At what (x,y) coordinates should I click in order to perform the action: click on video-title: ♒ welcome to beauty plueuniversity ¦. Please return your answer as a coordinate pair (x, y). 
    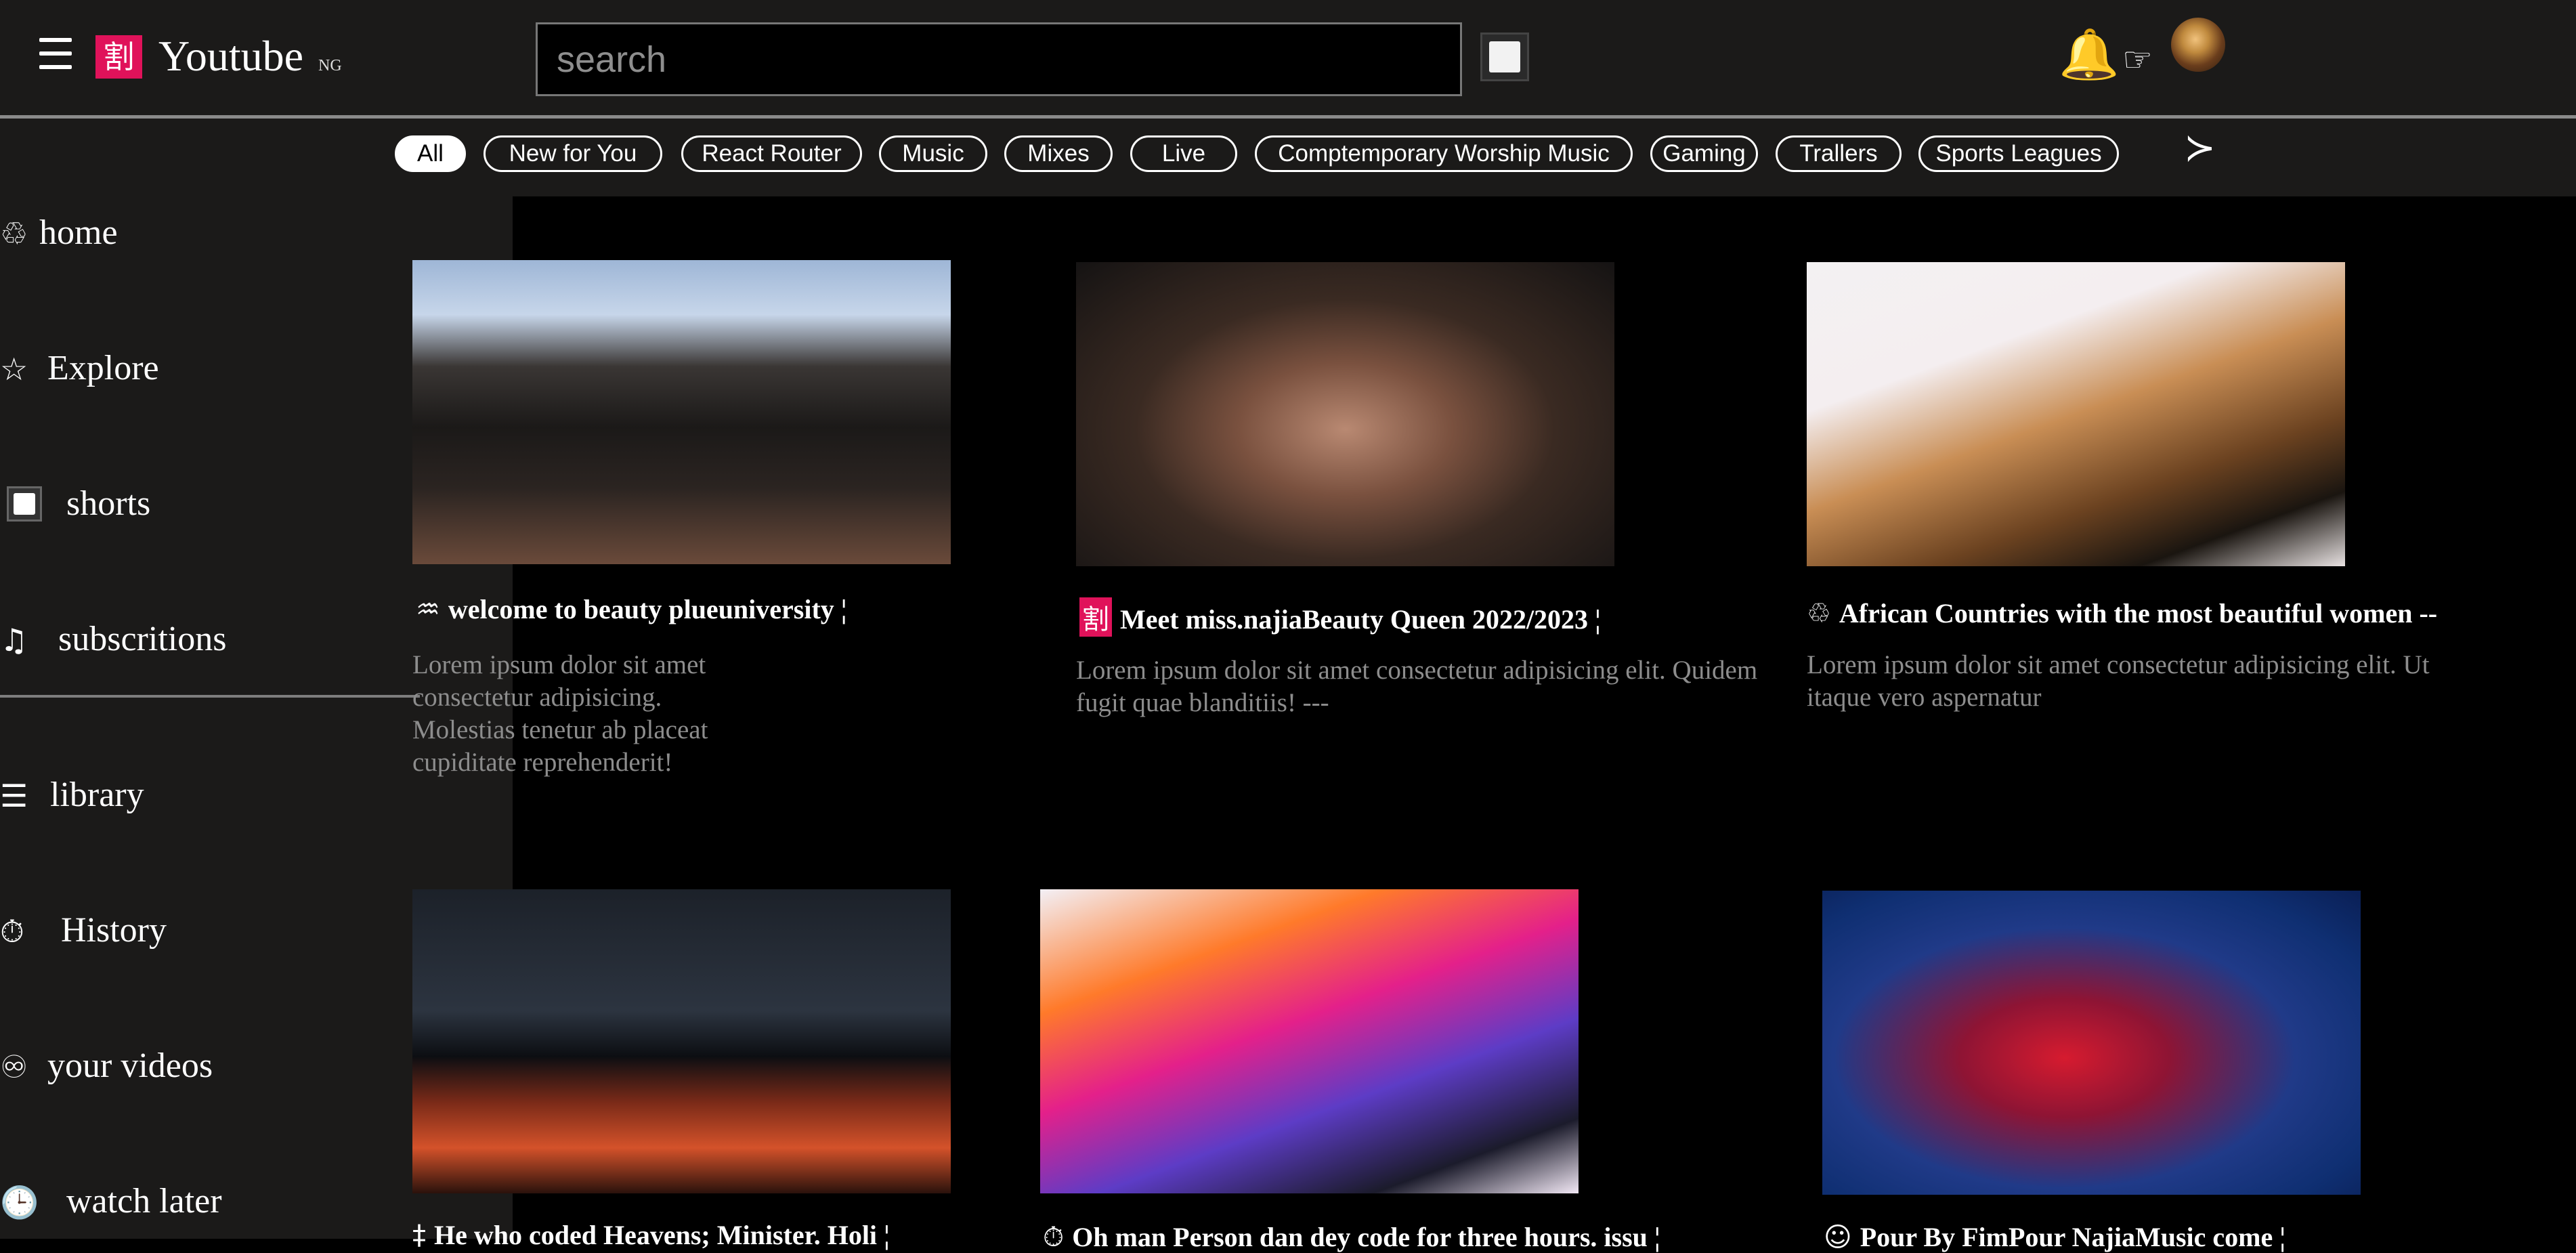
    Looking at the image, I should click on (631, 609).